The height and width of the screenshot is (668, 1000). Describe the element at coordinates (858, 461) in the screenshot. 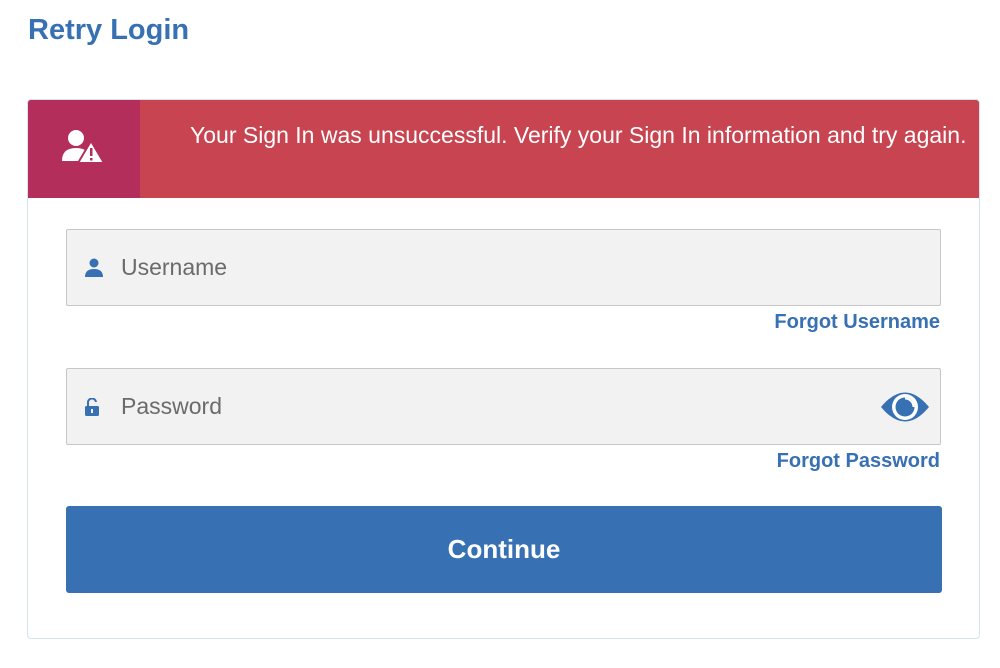

I see `forgot-password-link: Forgot Password` at that location.